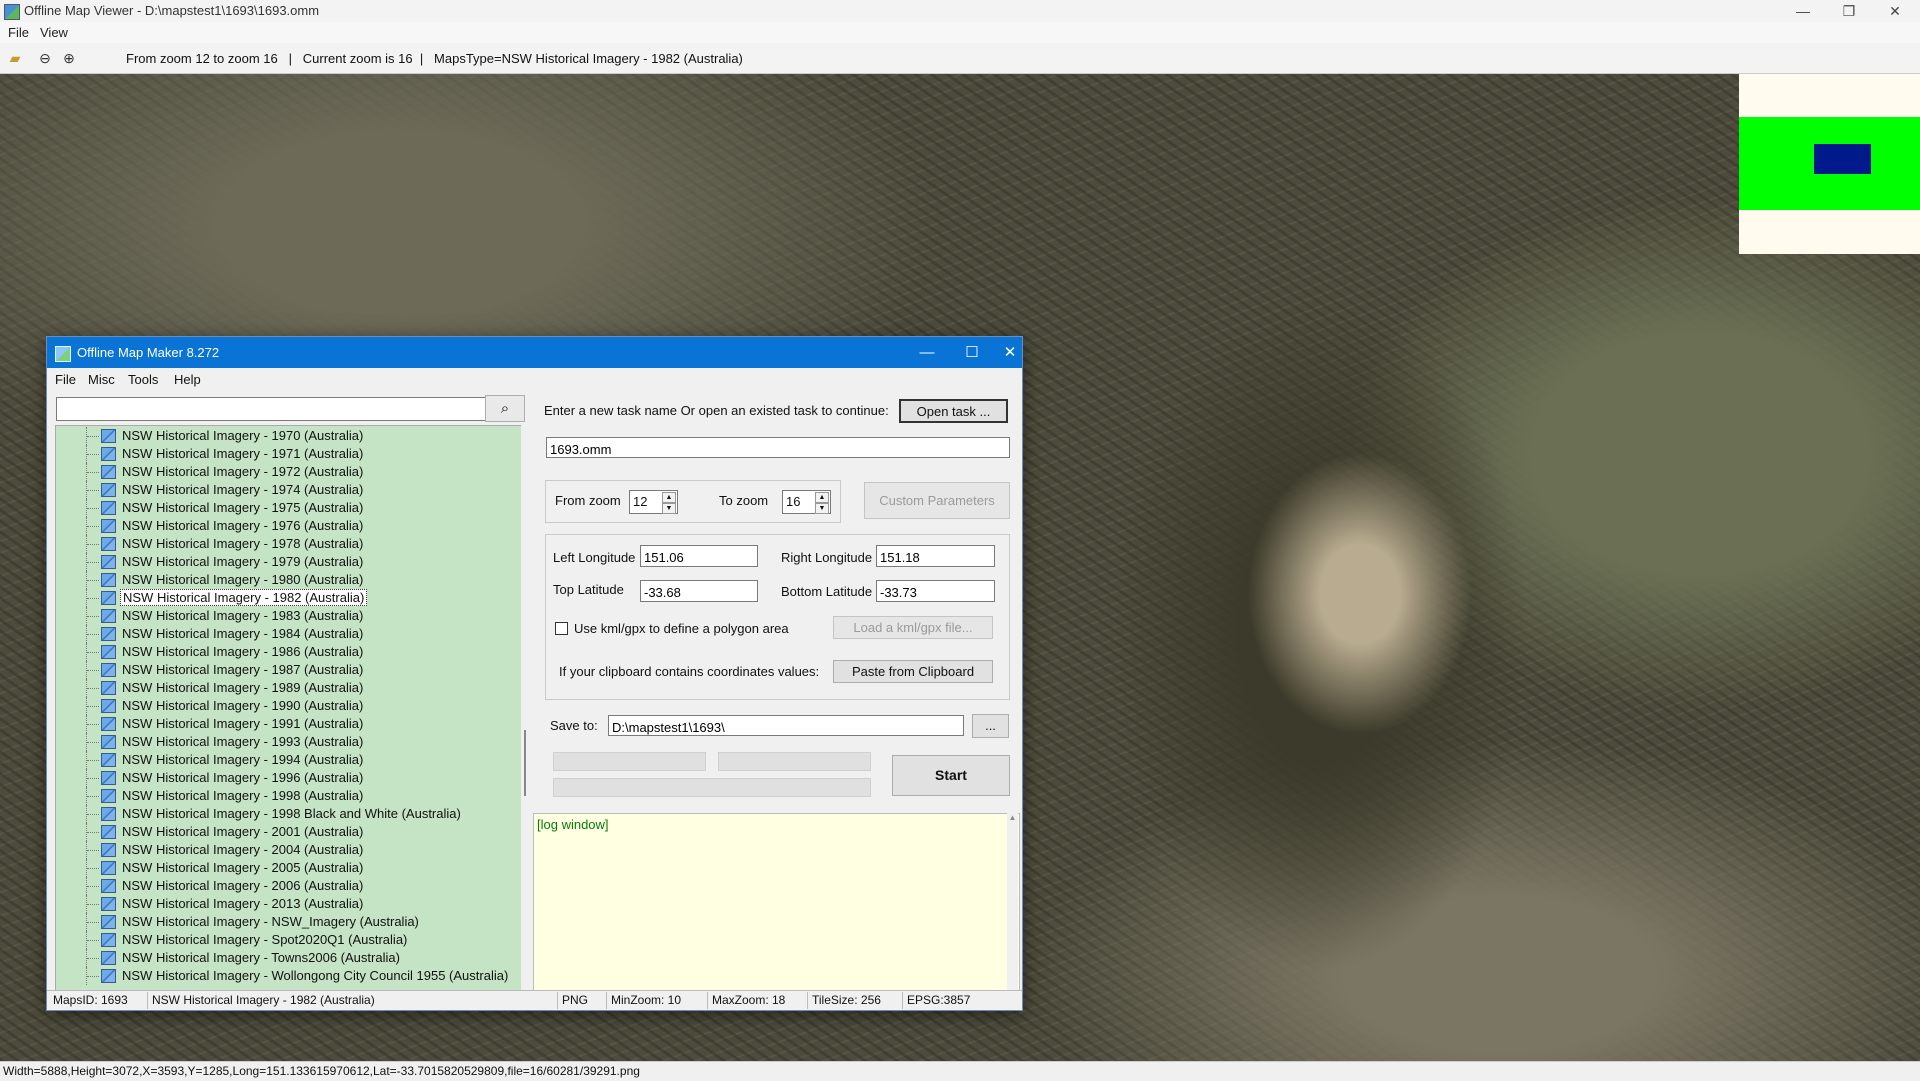  What do you see at coordinates (972, 353) in the screenshot?
I see `dialog-maximize-button: ☐` at bounding box center [972, 353].